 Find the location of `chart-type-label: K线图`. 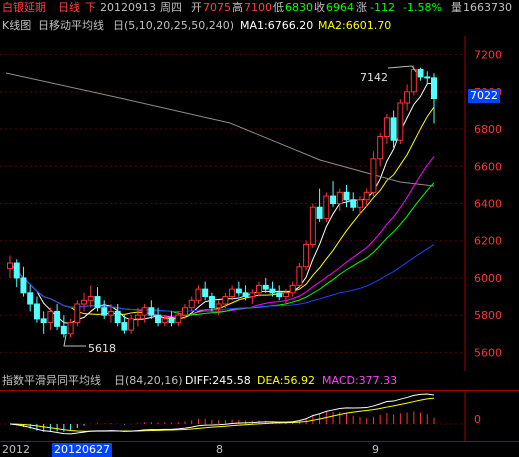

chart-type-label: K线图 is located at coordinates (16, 26).